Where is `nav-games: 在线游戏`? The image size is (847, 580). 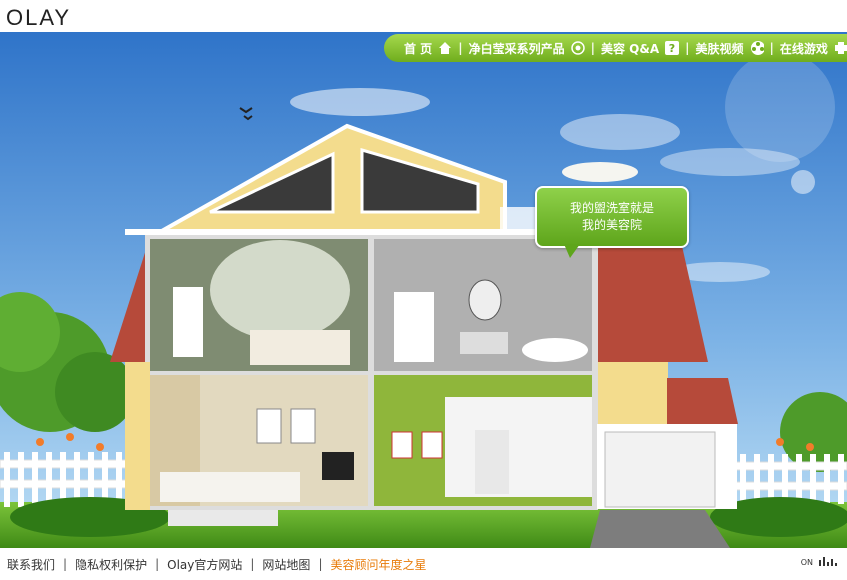
nav-games: 在线游戏 is located at coordinates (813, 48).